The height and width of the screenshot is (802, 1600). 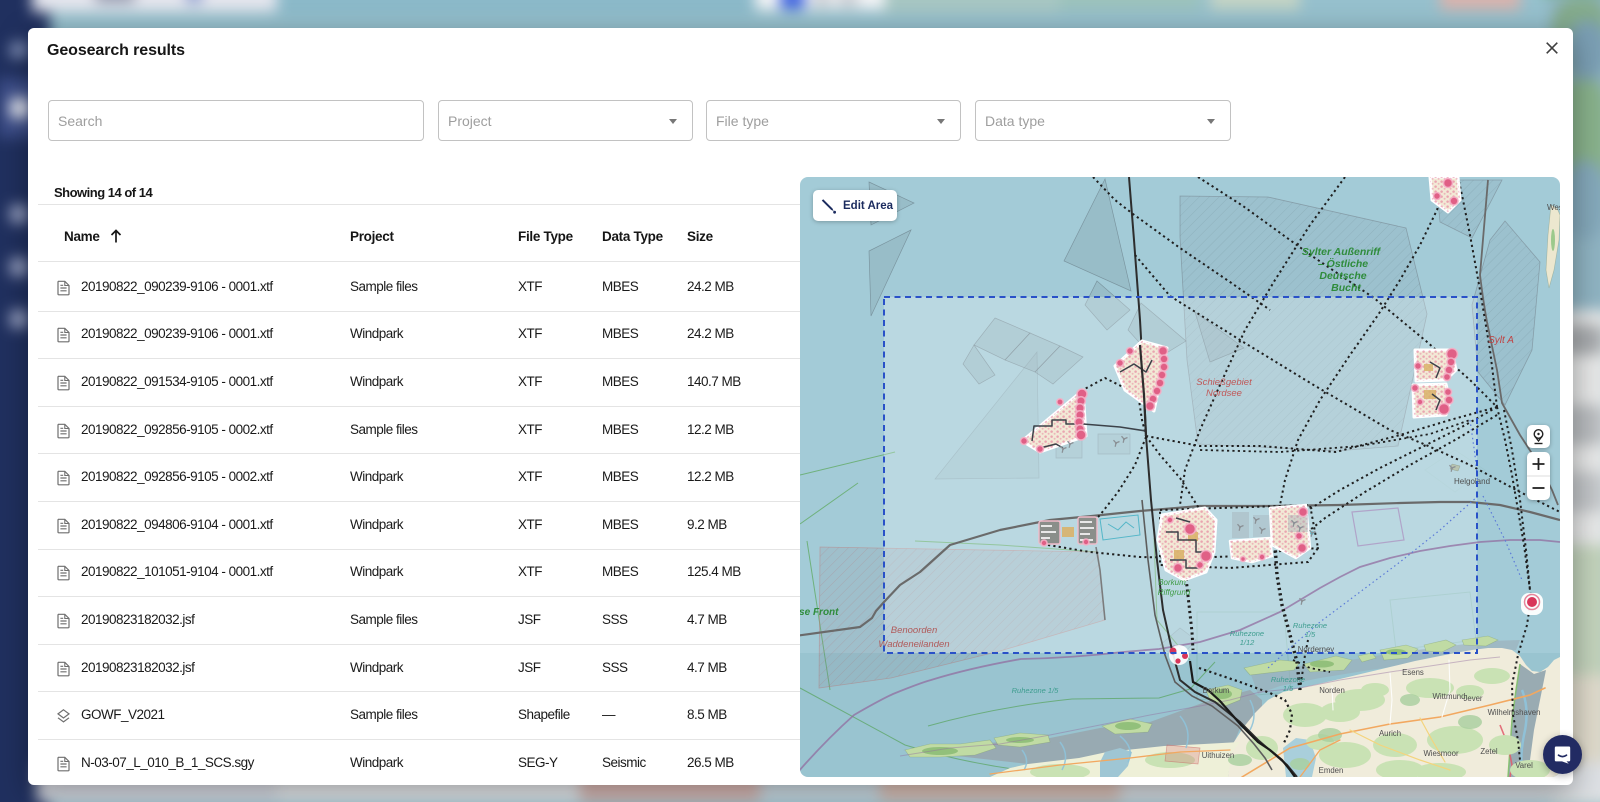 What do you see at coordinates (1346, 288) in the screenshot?
I see `svg-text: Bucht` at bounding box center [1346, 288].